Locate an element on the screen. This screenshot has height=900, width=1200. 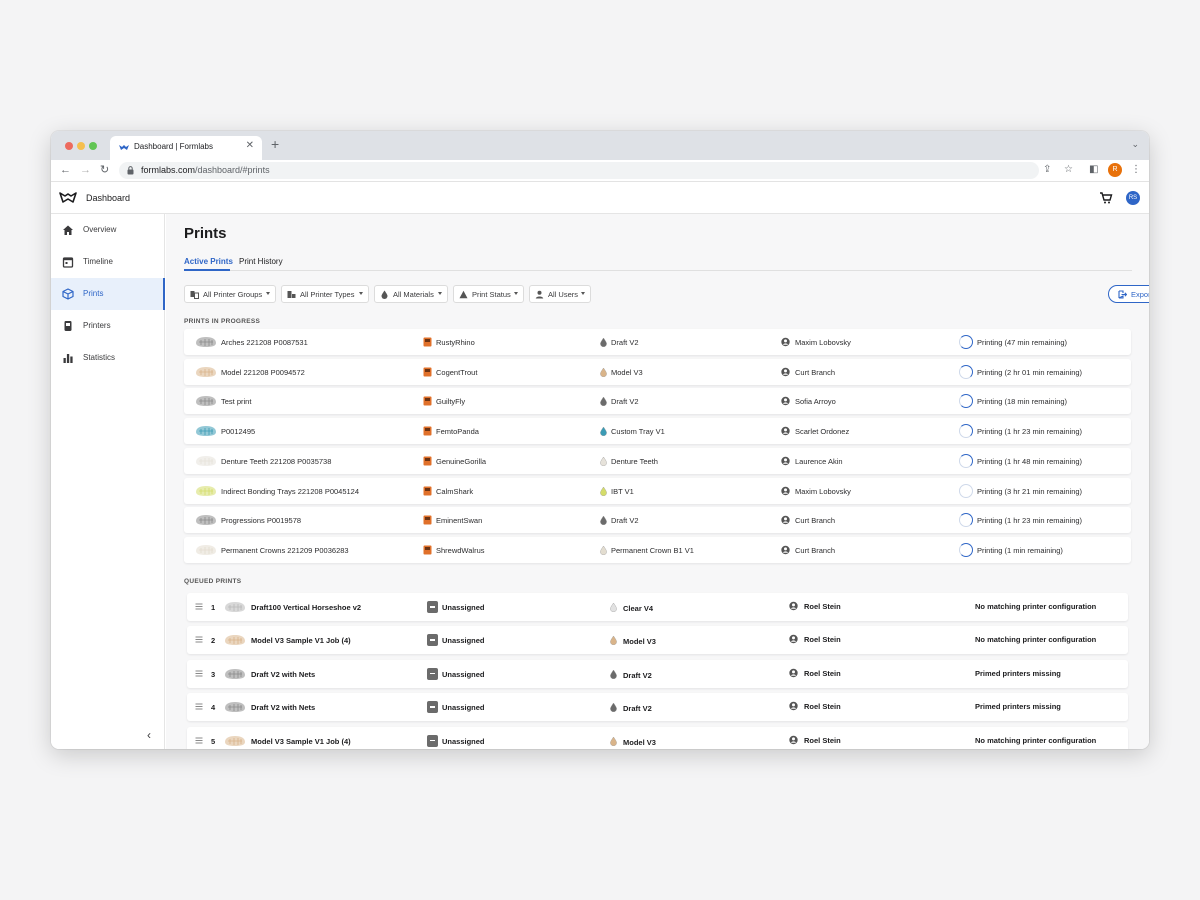
tab-title: Dashboard | Formlabs is located at coordinates (173, 146).